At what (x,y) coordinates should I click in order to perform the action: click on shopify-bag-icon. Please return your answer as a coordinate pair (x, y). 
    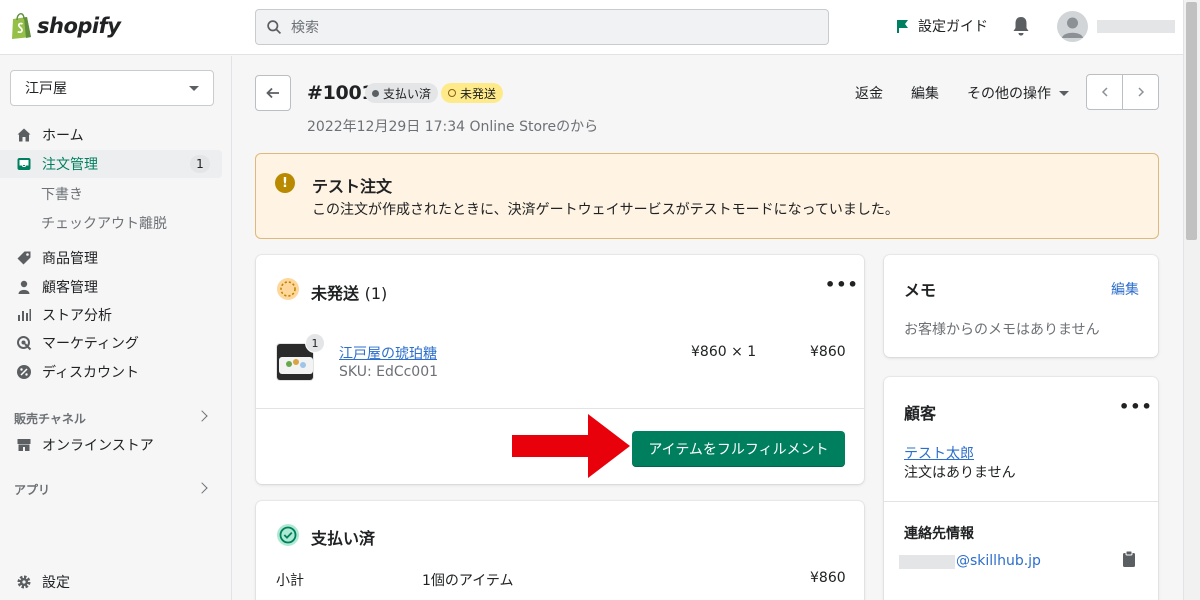
    Looking at the image, I should click on (21, 26).